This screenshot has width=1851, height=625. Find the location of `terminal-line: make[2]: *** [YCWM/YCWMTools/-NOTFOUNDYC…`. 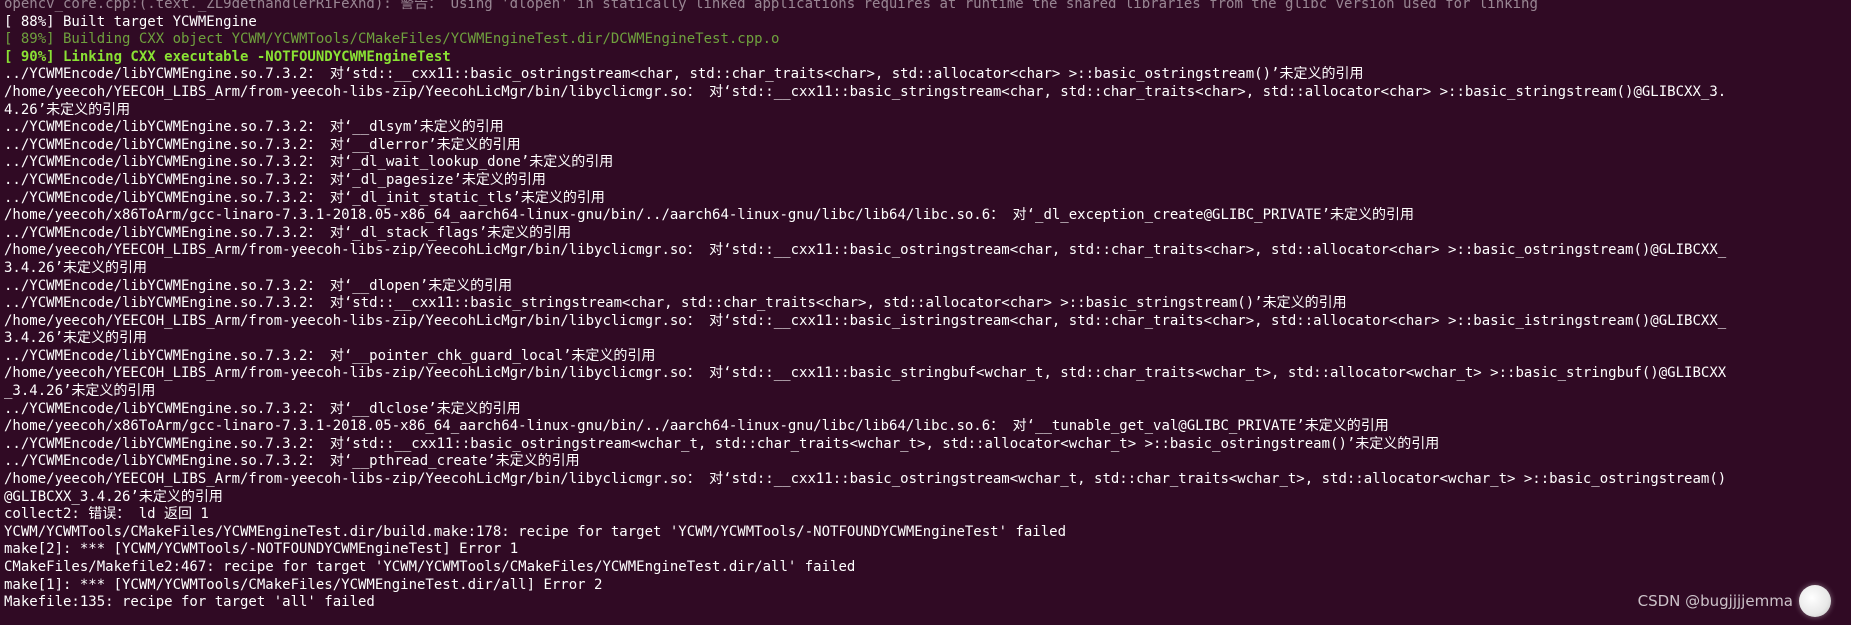

terminal-line: make[2]: *** [YCWM/YCWMTools/-NOTFOUNDYC… is located at coordinates (261, 549).